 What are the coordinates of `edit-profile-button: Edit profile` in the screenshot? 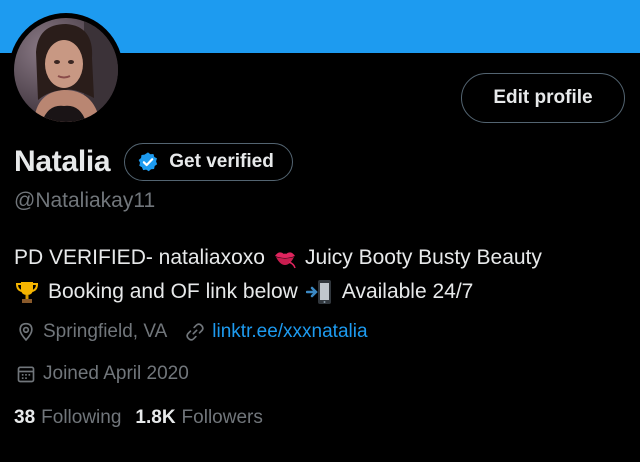 It's located at (543, 98).